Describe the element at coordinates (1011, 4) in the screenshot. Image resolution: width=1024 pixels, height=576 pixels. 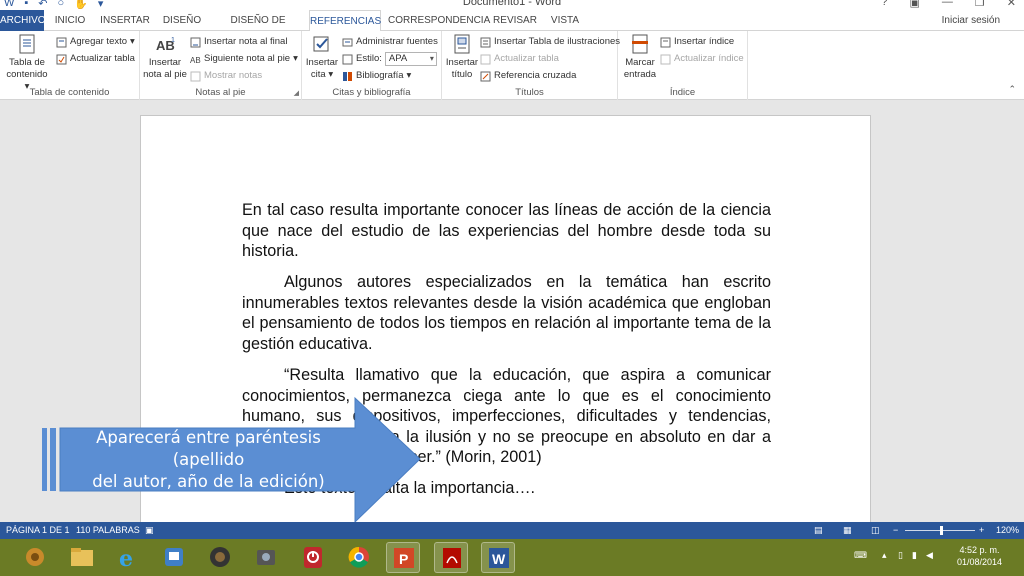
I see `close-button: ✕` at that location.